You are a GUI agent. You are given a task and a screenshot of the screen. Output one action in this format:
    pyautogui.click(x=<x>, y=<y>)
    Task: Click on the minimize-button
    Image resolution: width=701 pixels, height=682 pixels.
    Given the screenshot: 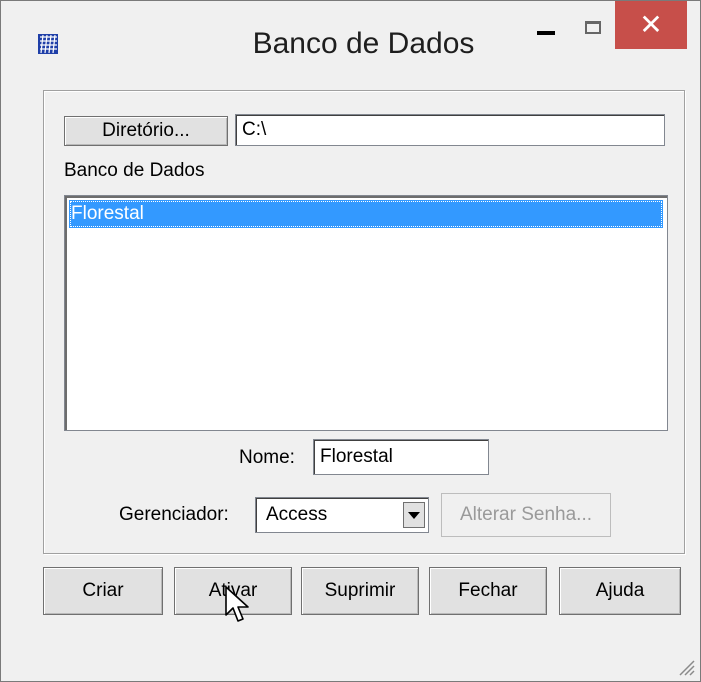 What is the action you would take?
    pyautogui.click(x=546, y=25)
    